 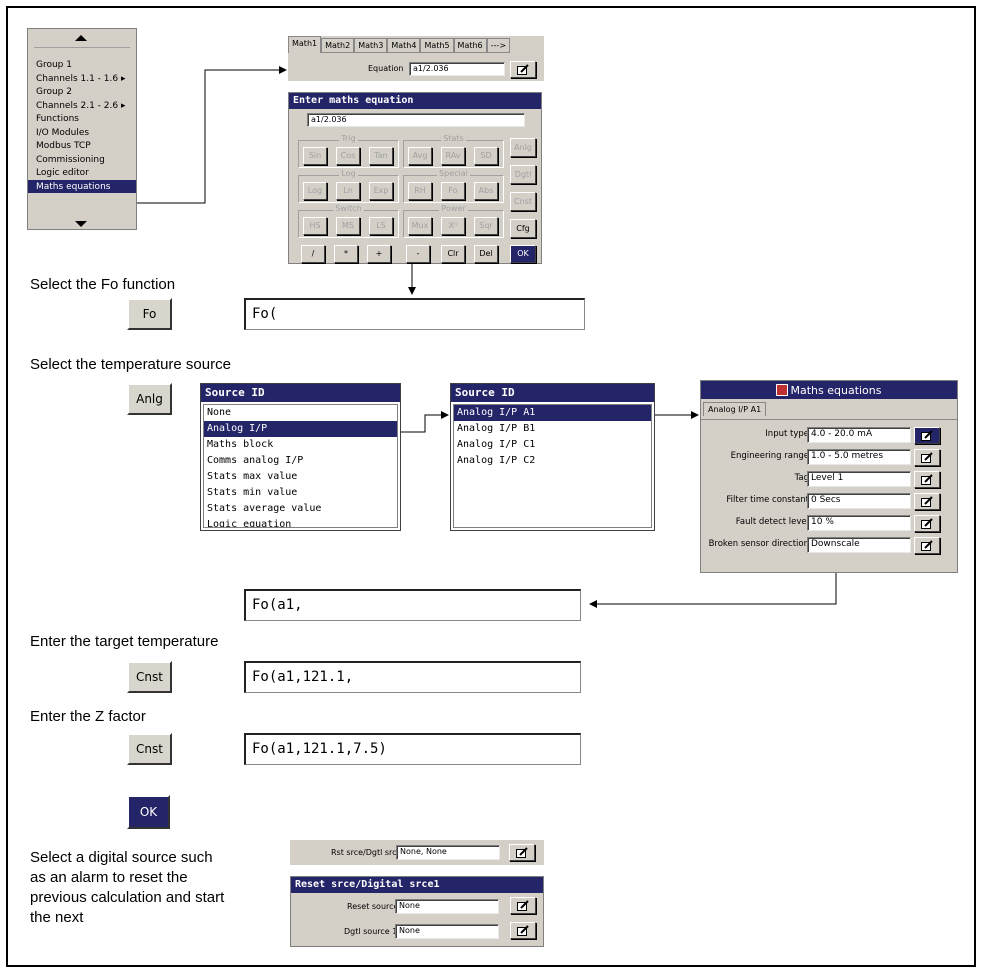 What do you see at coordinates (453, 208) in the screenshot?
I see `power-group-title: Power` at bounding box center [453, 208].